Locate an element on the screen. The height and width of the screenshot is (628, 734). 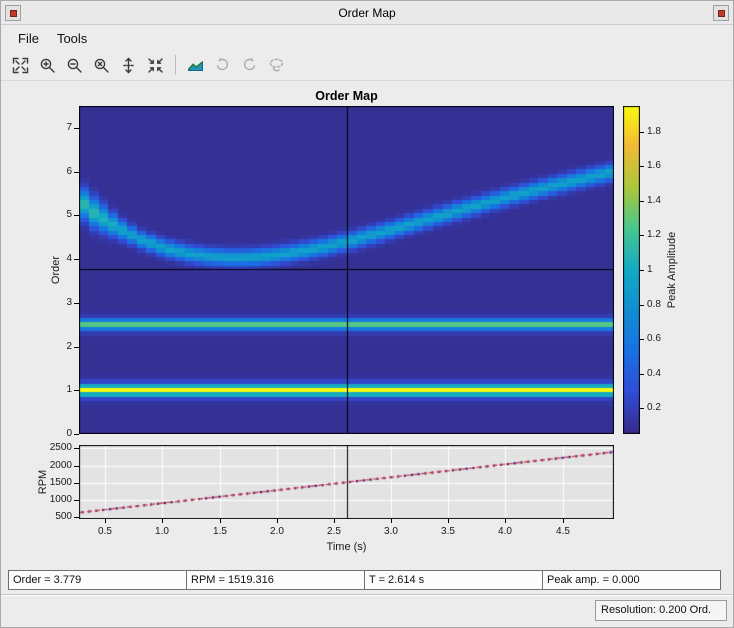
tick-label: 3 is located at coordinates (69, 302).